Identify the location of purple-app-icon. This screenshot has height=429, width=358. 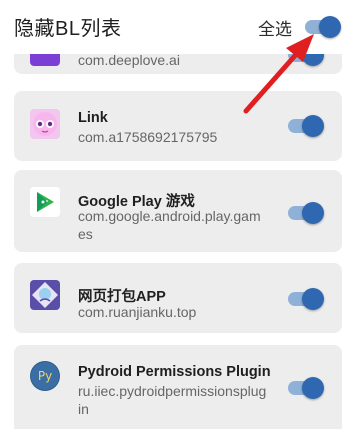
(45, 60).